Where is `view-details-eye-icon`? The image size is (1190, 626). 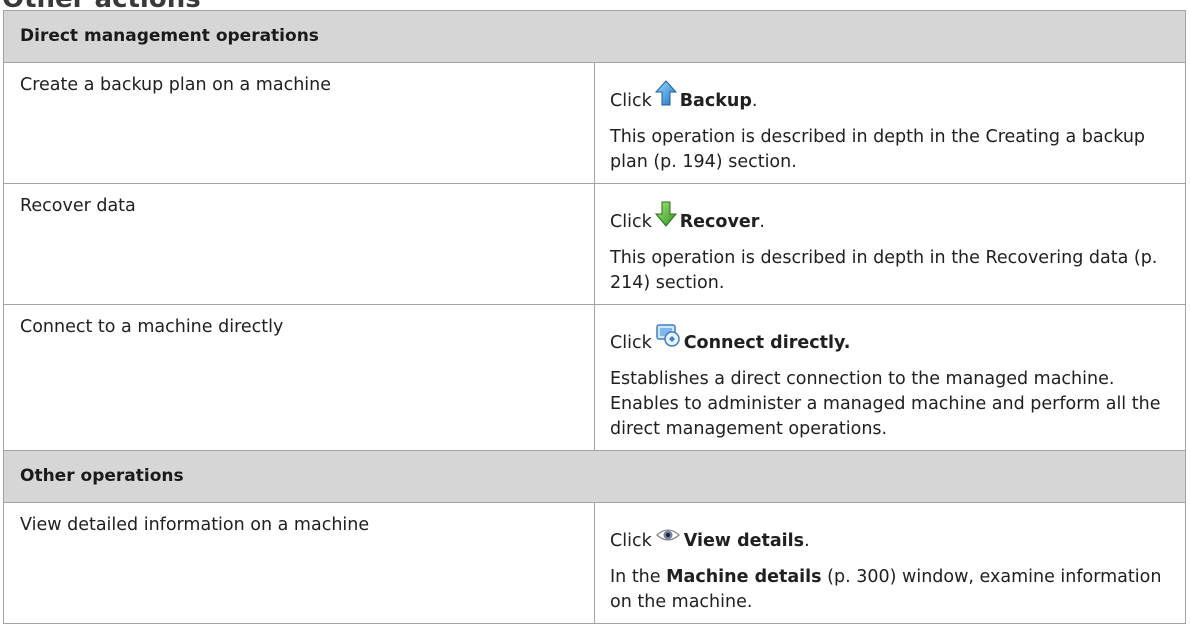 view-details-eye-icon is located at coordinates (668, 539).